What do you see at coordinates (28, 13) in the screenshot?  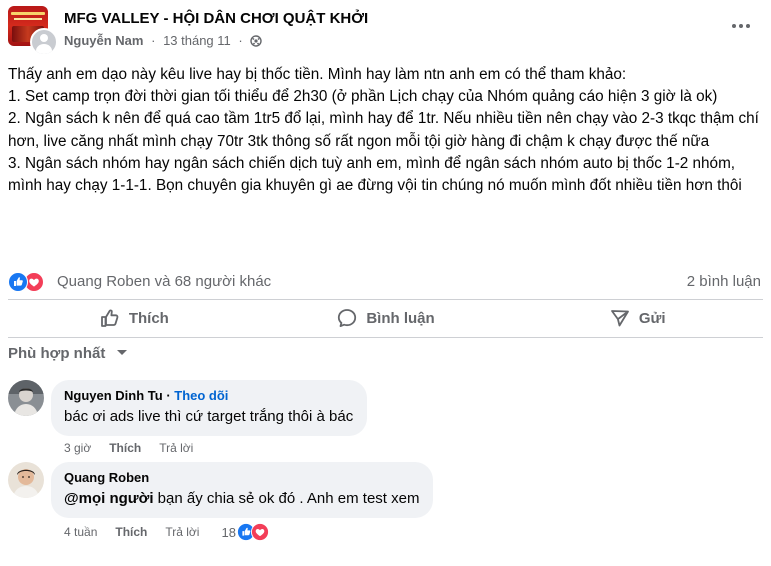 I see `group-avatar-stripe` at bounding box center [28, 13].